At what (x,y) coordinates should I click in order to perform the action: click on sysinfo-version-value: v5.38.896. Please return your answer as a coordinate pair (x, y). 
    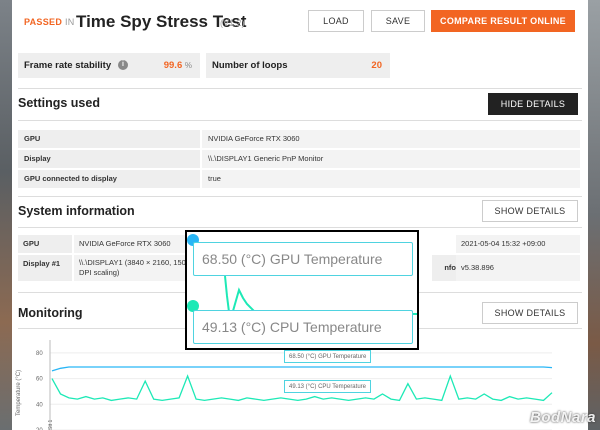
    Looking at the image, I should click on (518, 268).